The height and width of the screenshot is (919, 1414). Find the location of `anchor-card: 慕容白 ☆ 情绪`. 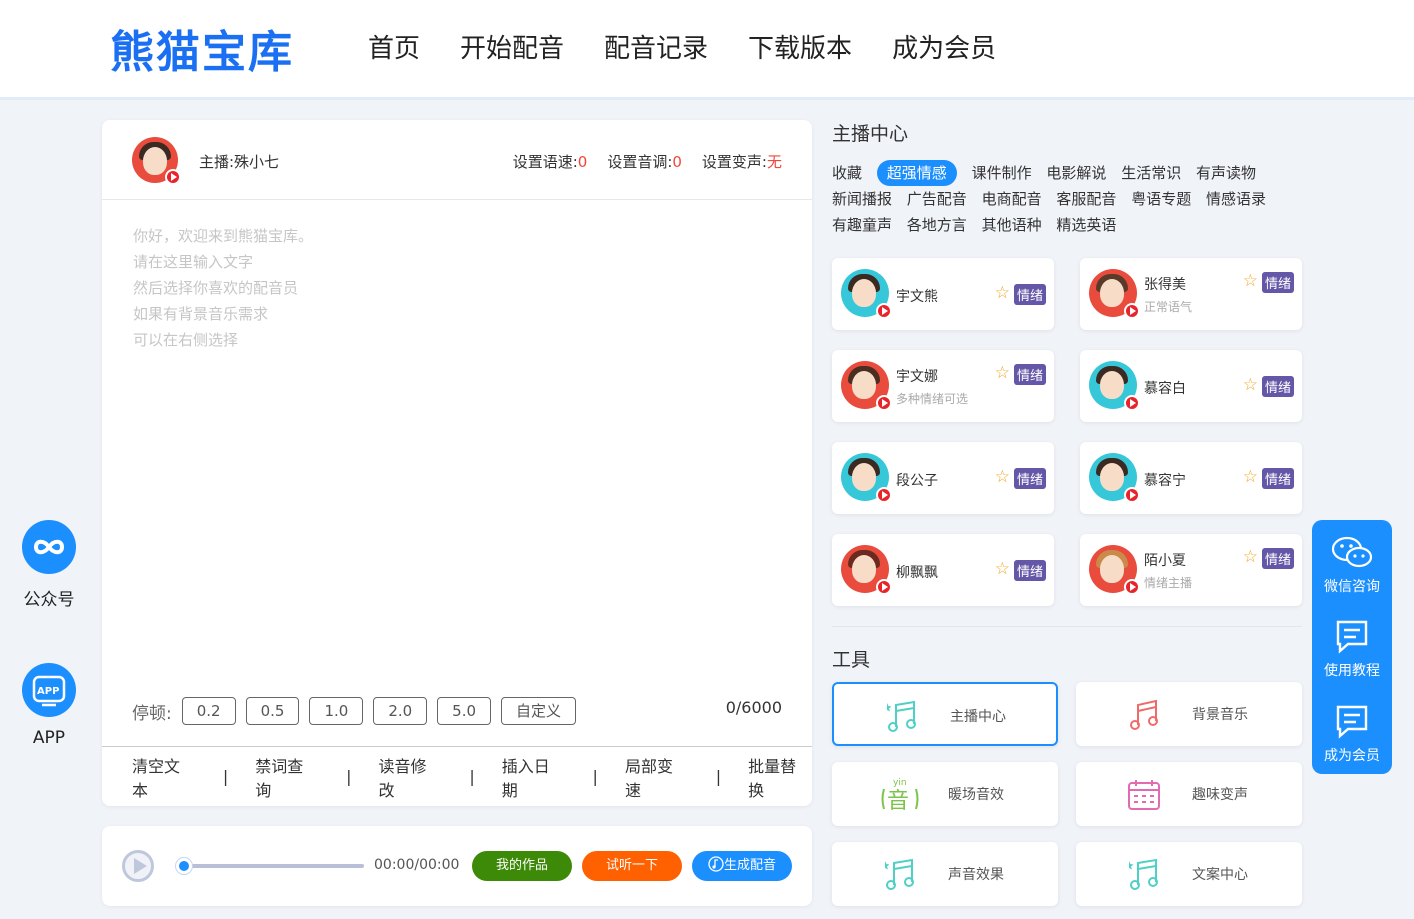

anchor-card: 慕容白 ☆ 情绪 is located at coordinates (1191, 386).